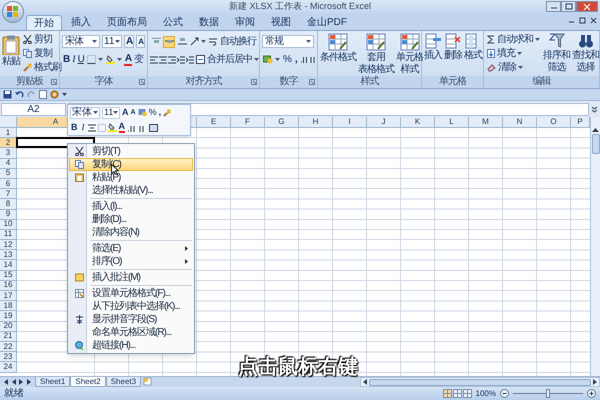 This screenshot has height=400, width=600. What do you see at coordinates (44, 22) in the screenshot?
I see `ribbon-tab: 开始` at bounding box center [44, 22].